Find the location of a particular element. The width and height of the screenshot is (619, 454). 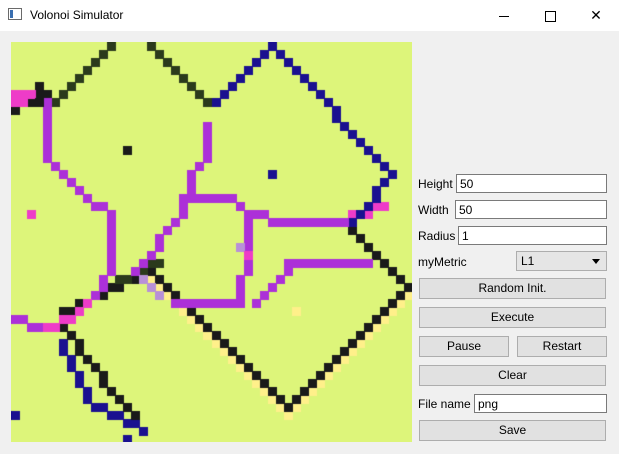

save-button: Save is located at coordinates (512, 430).